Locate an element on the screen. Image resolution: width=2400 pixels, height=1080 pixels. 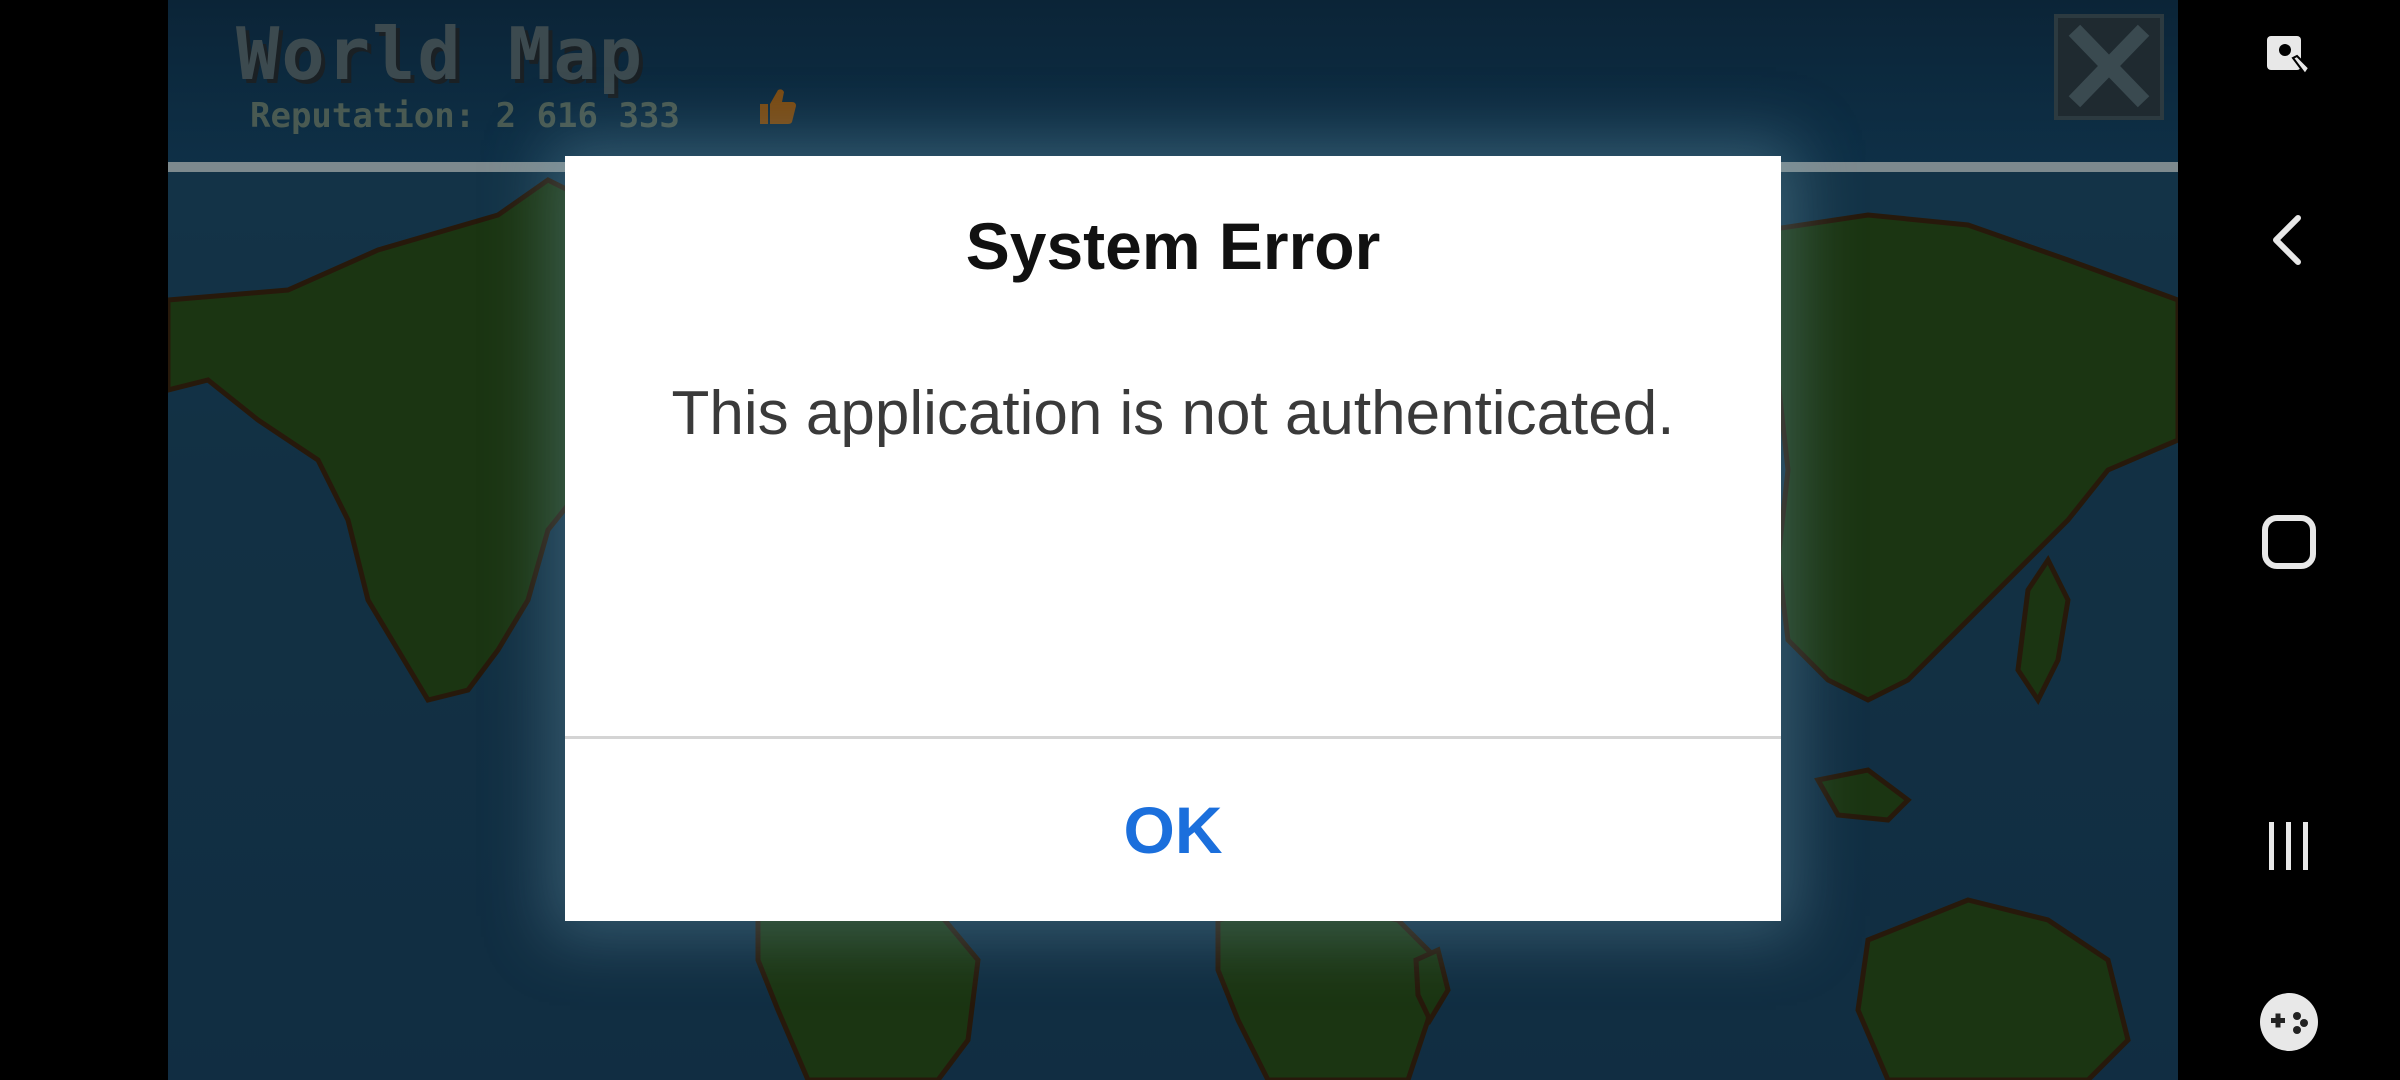
game-title: World Map is located at coordinates (440, 54).